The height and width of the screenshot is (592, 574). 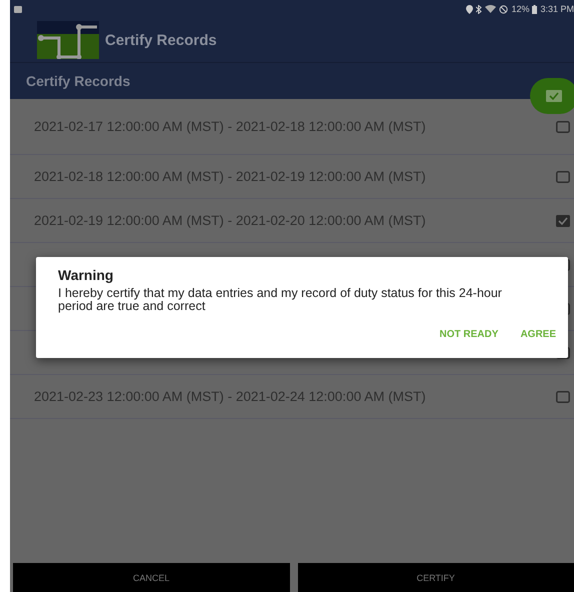 What do you see at coordinates (230, 396) in the screenshot?
I see `record-period: 2021-02-23 12:00:00 AM (MST) - 2021-02-24 12:00:00 AM (MST)` at bounding box center [230, 396].